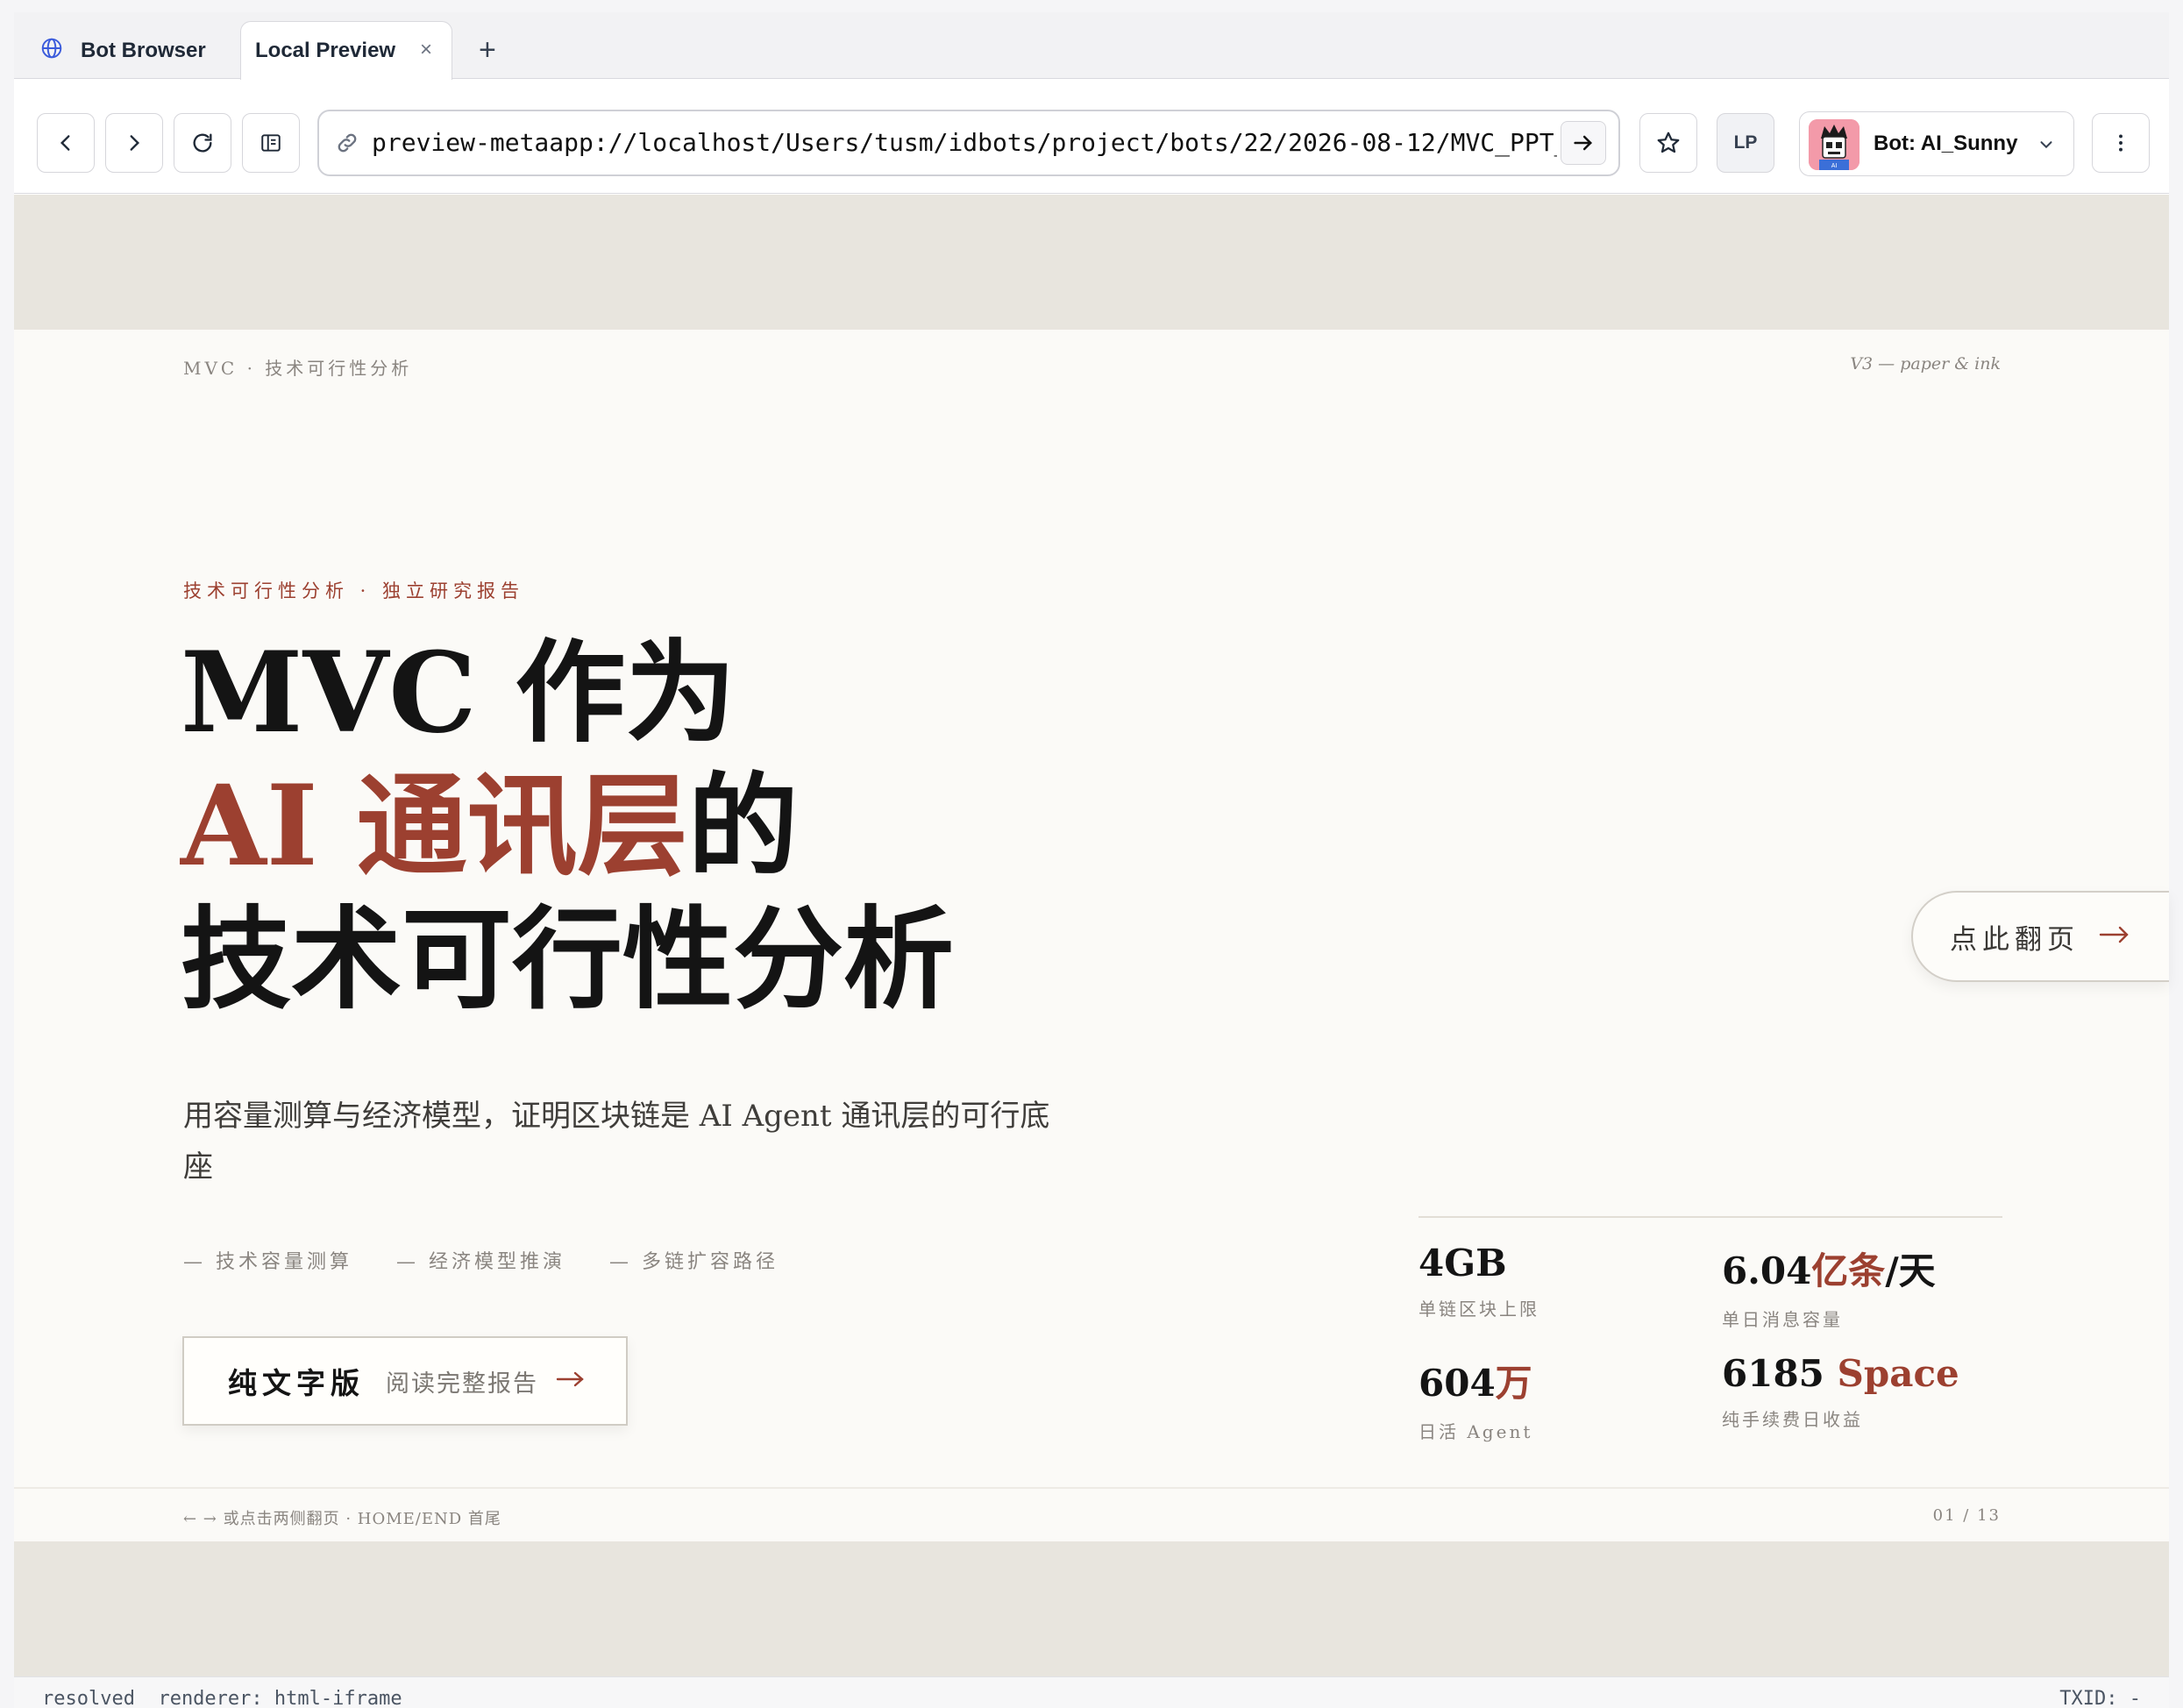  Describe the element at coordinates (2015, 939) in the screenshot. I see `next-page-label: 点此翻页` at that location.